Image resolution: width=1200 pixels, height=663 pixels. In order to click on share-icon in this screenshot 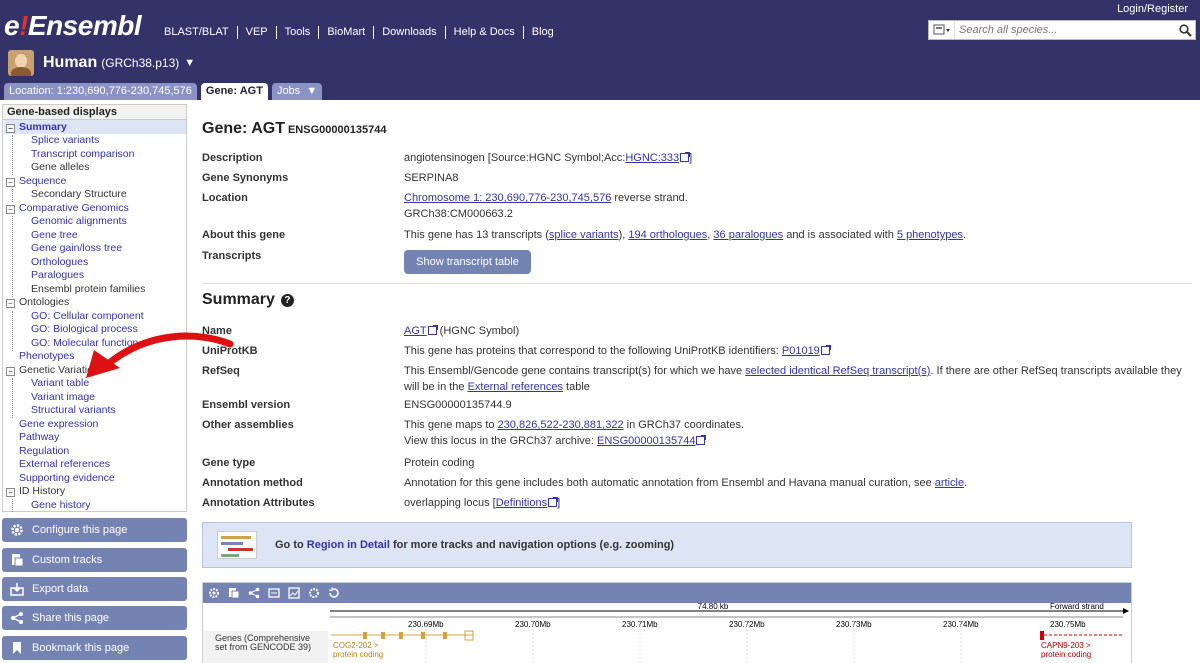, I will do `click(254, 593)`.